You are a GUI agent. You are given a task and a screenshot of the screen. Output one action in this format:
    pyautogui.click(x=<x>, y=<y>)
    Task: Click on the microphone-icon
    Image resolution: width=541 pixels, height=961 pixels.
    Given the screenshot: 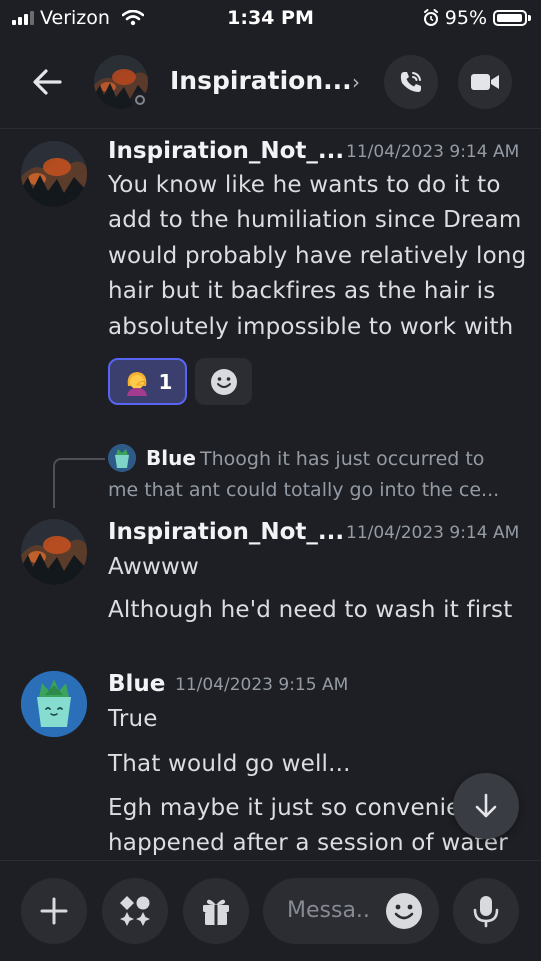 What is the action you would take?
    pyautogui.click(x=486, y=912)
    